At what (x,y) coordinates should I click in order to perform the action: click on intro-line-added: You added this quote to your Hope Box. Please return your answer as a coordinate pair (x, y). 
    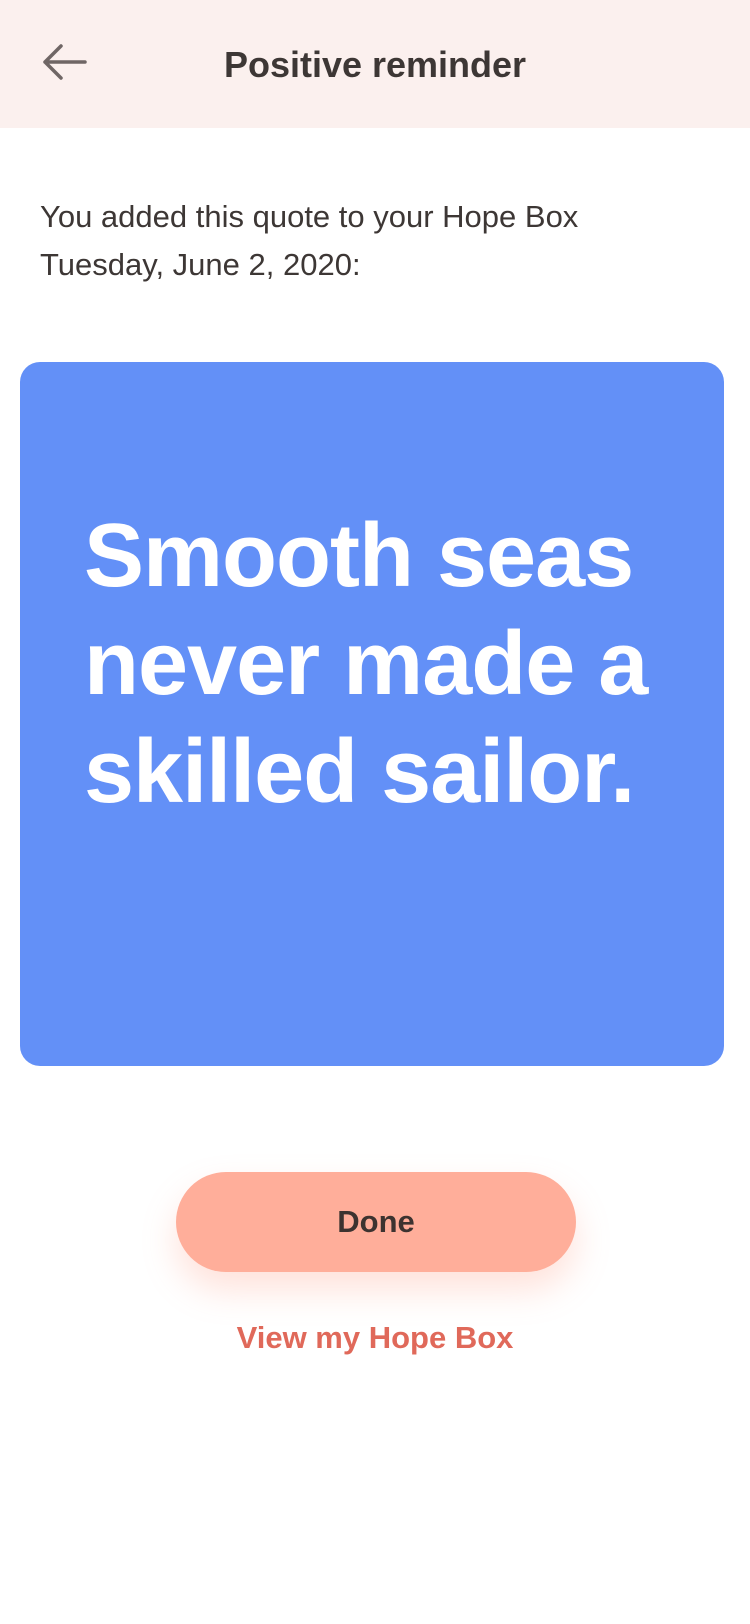
    Looking at the image, I should click on (309, 216).